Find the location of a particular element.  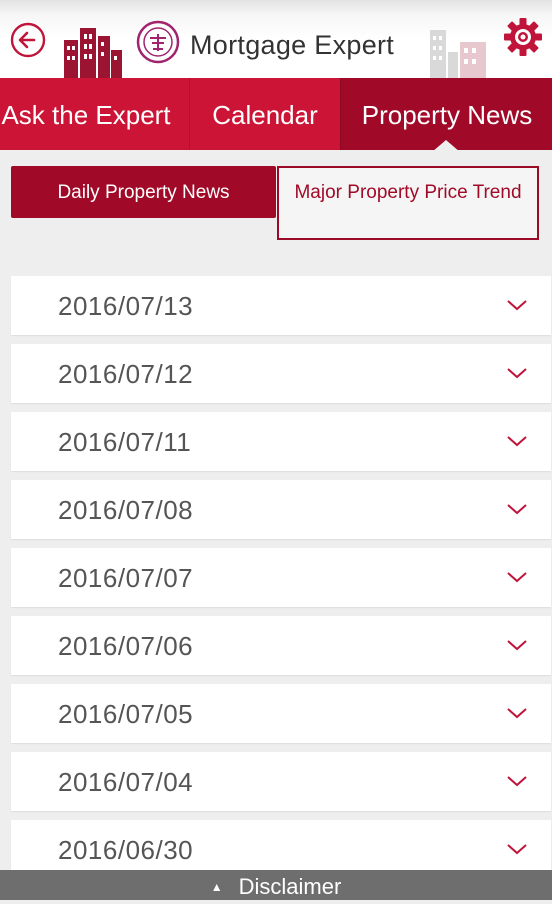

list-item: 2016/07/04 is located at coordinates (281, 781).